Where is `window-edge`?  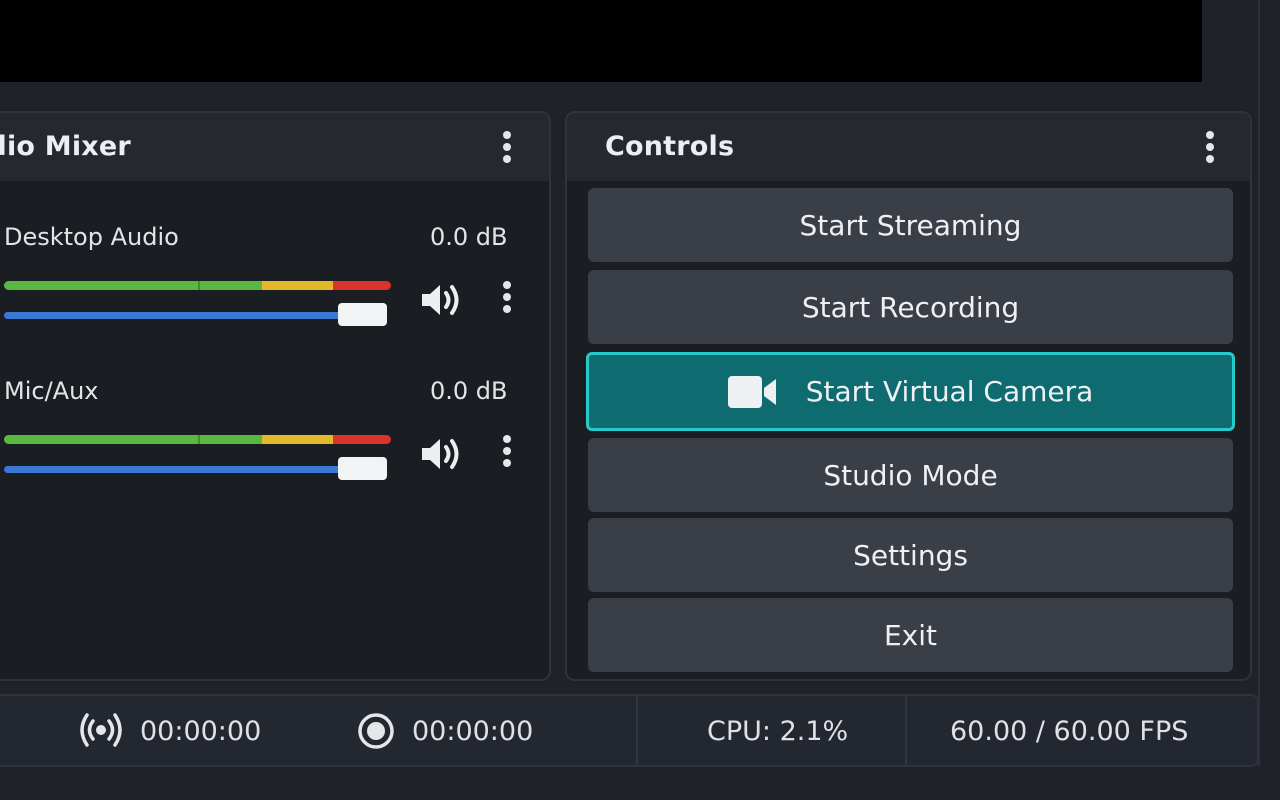 window-edge is located at coordinates (1259, 383).